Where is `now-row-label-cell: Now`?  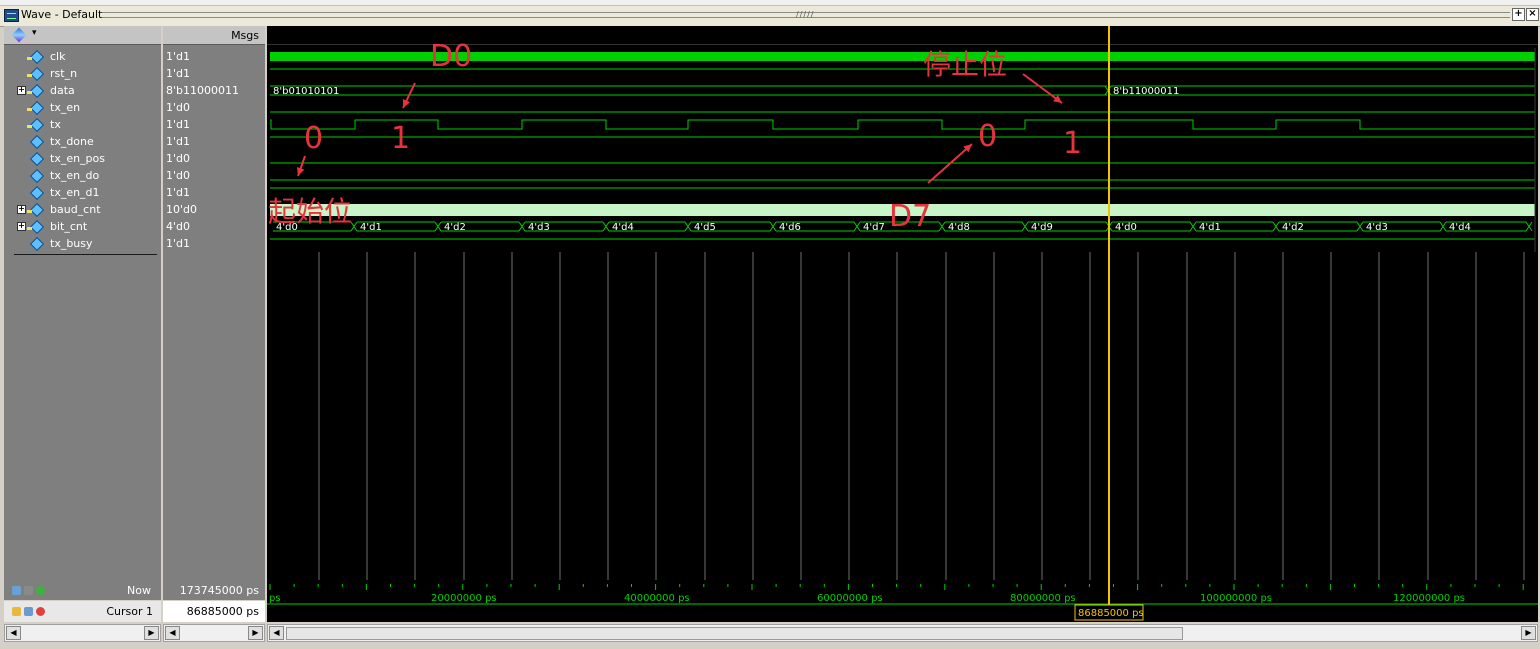
now-row-label-cell: Now is located at coordinates (82, 590).